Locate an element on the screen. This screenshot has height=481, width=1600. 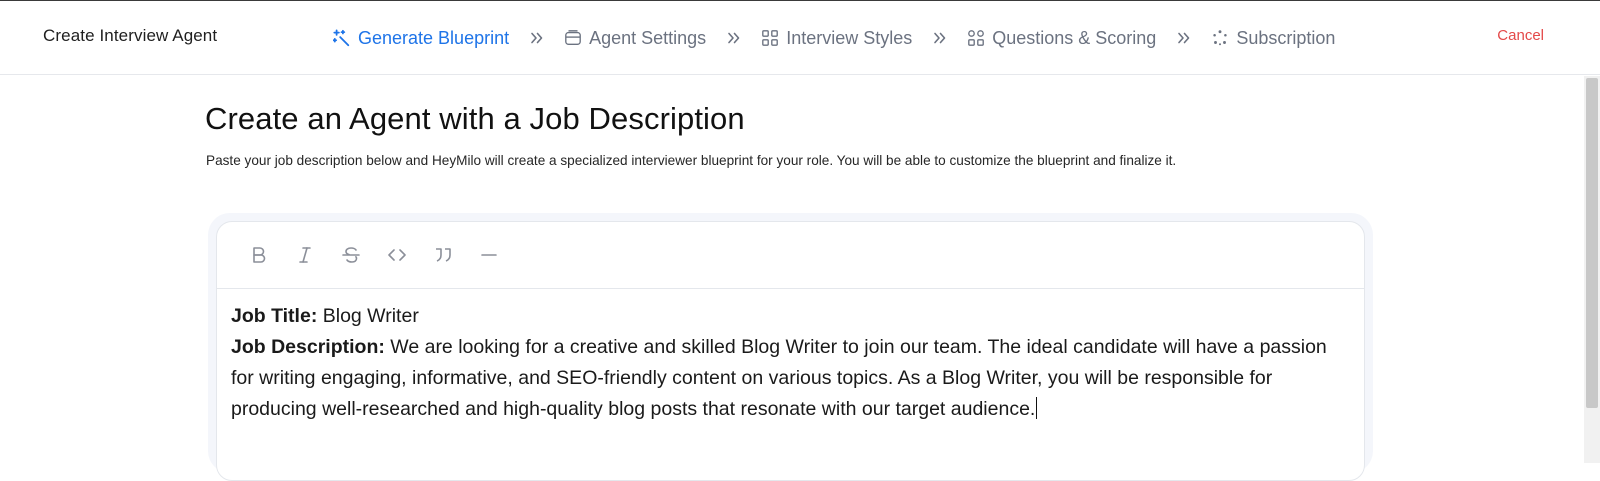
bold-icon is located at coordinates (259, 255).